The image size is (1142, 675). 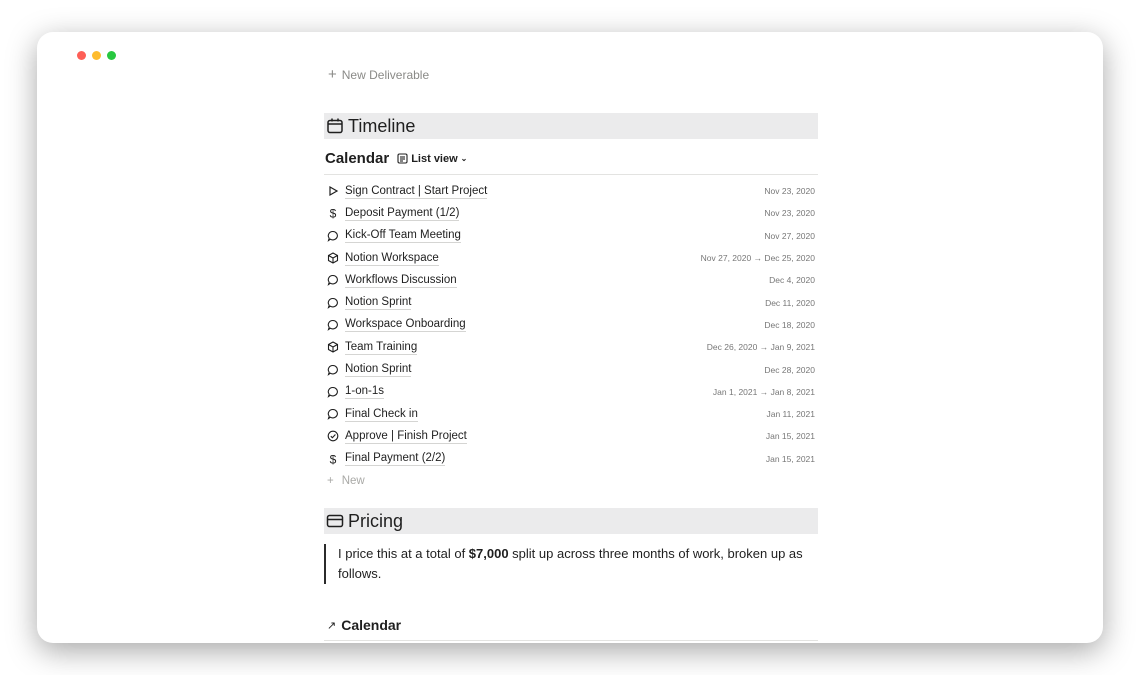 What do you see at coordinates (571, 436) in the screenshot?
I see `list-item: Approve | Finish Project Jan 15, 2021` at bounding box center [571, 436].